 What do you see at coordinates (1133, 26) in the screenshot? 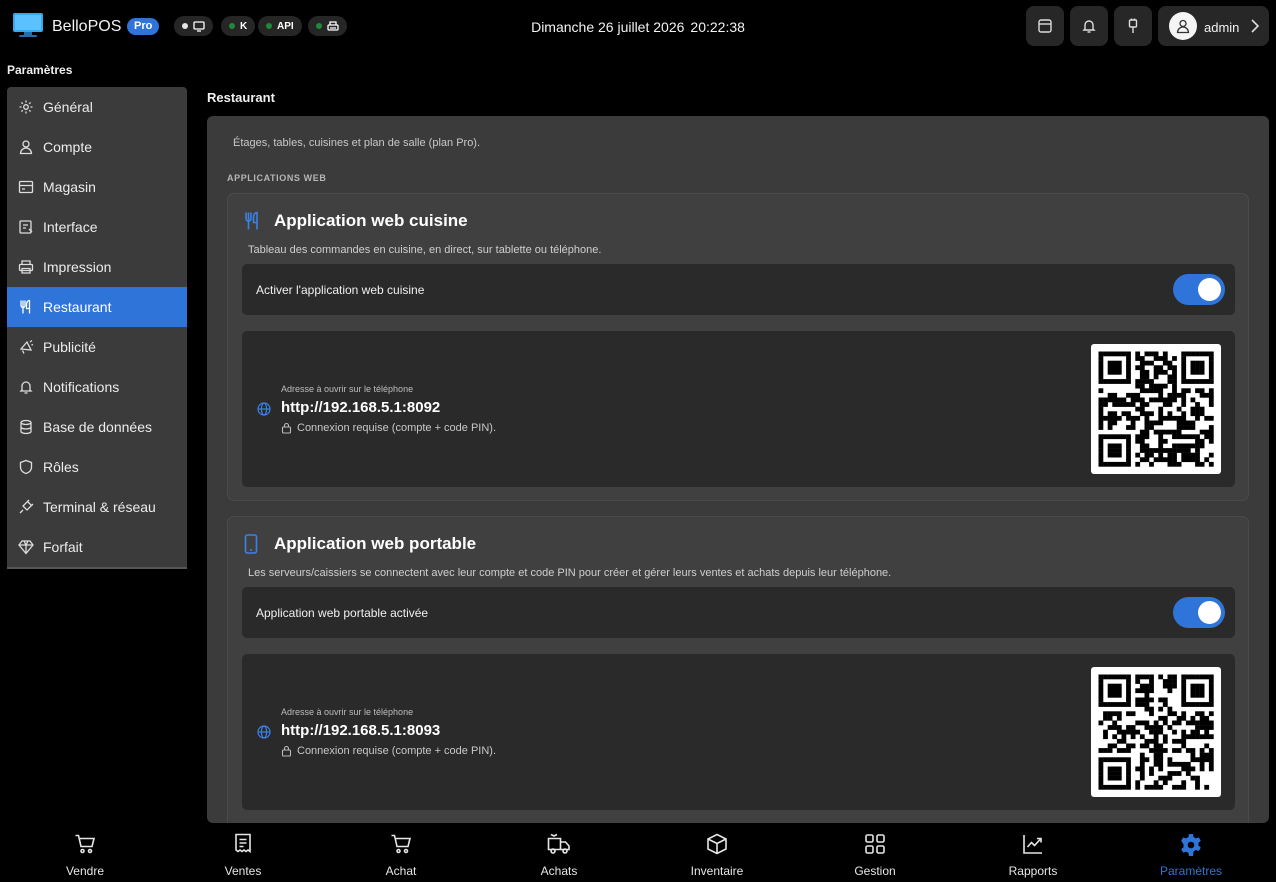
I see `lock-screen-button` at bounding box center [1133, 26].